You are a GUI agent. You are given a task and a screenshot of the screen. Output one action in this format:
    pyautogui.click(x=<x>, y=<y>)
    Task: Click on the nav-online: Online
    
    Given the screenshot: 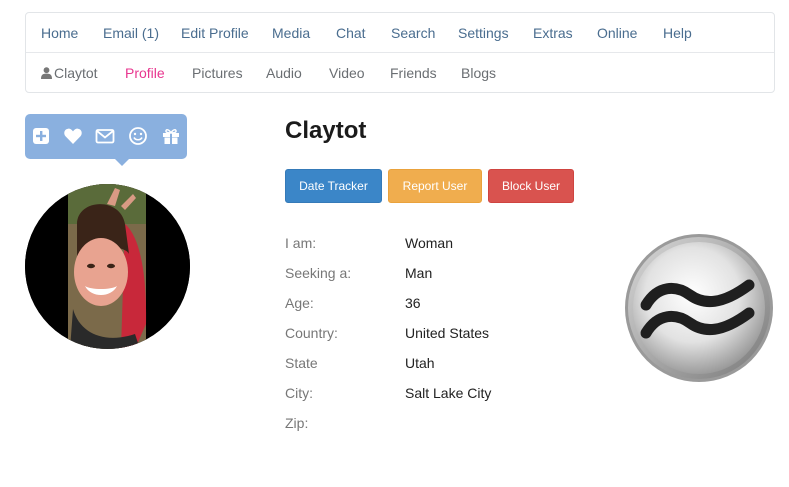 What is the action you would take?
    pyautogui.click(x=617, y=33)
    